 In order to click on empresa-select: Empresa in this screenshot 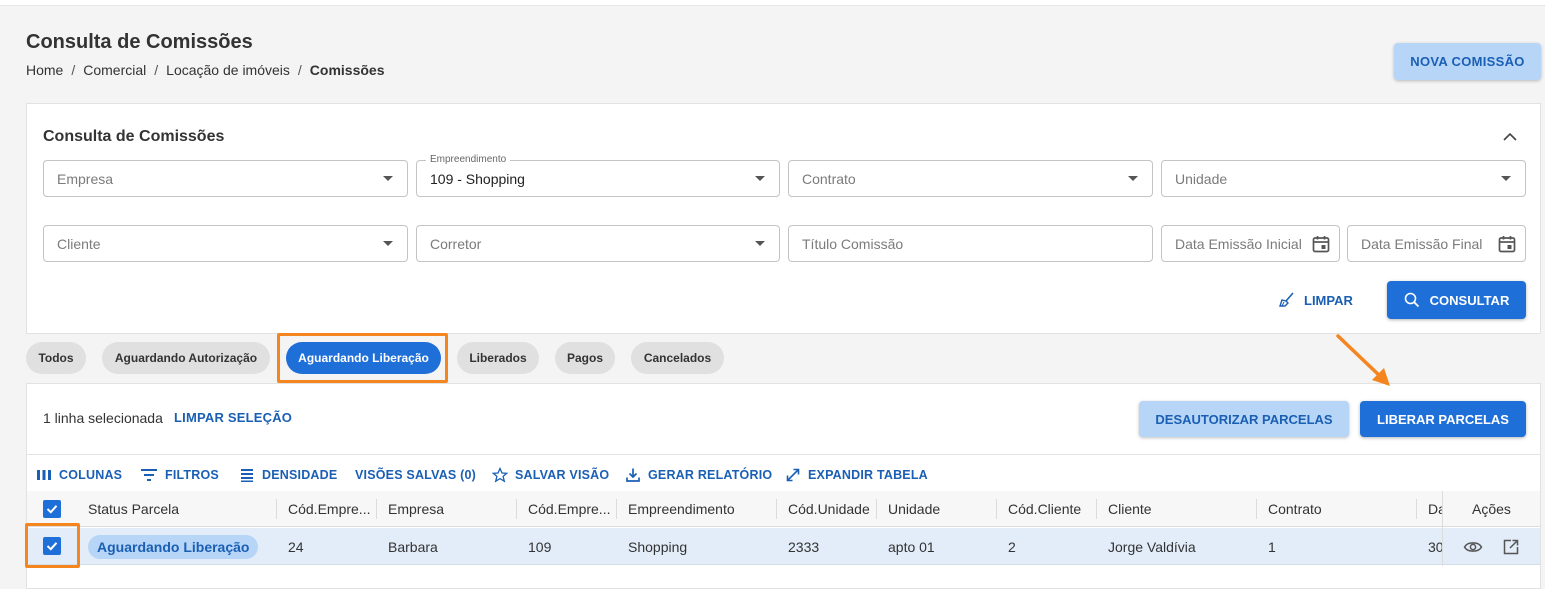, I will do `click(225, 178)`.